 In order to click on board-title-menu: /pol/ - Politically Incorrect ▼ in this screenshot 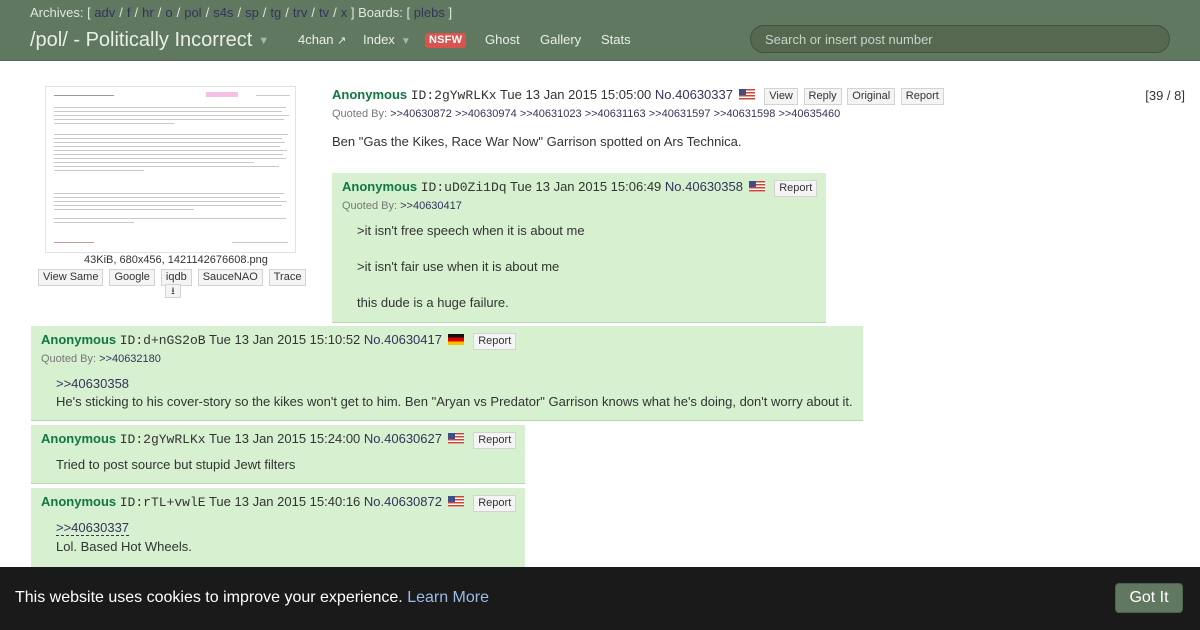, I will do `click(149, 40)`.